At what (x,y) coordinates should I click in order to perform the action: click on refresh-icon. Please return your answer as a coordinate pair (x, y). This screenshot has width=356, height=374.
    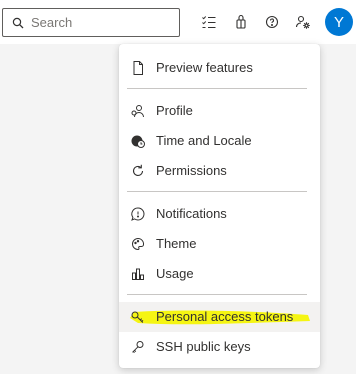
    Looking at the image, I should click on (138, 171).